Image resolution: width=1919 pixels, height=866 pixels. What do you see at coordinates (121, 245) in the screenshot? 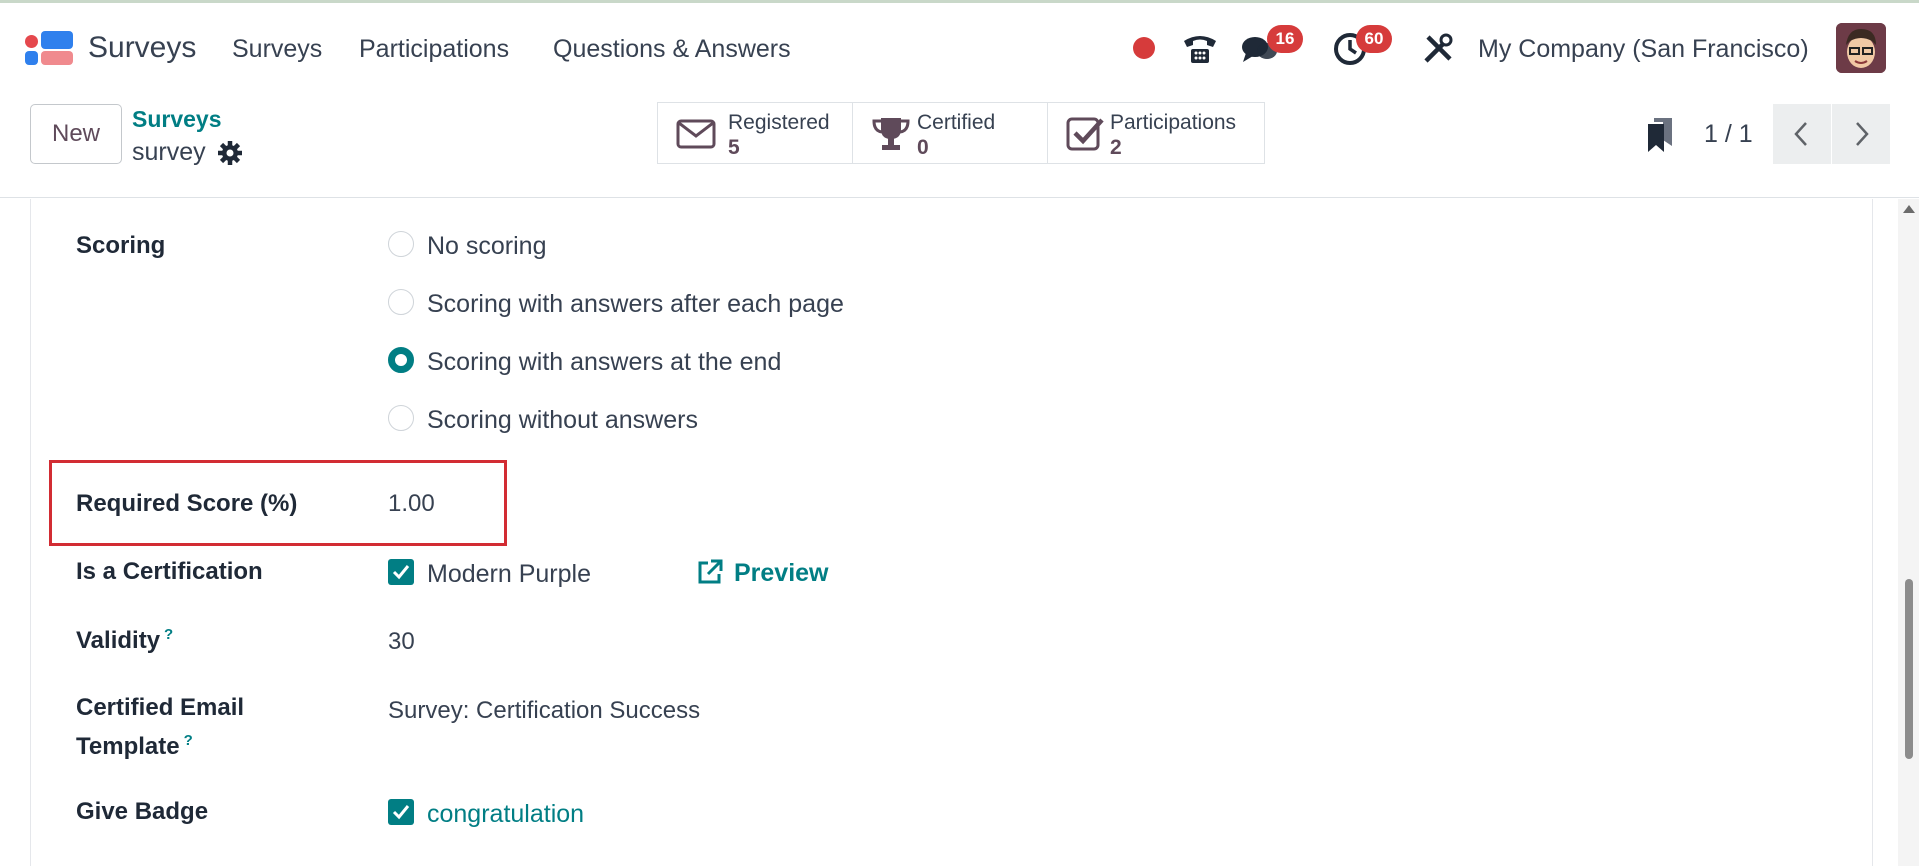
I see `scoring-label: Scoring` at bounding box center [121, 245].